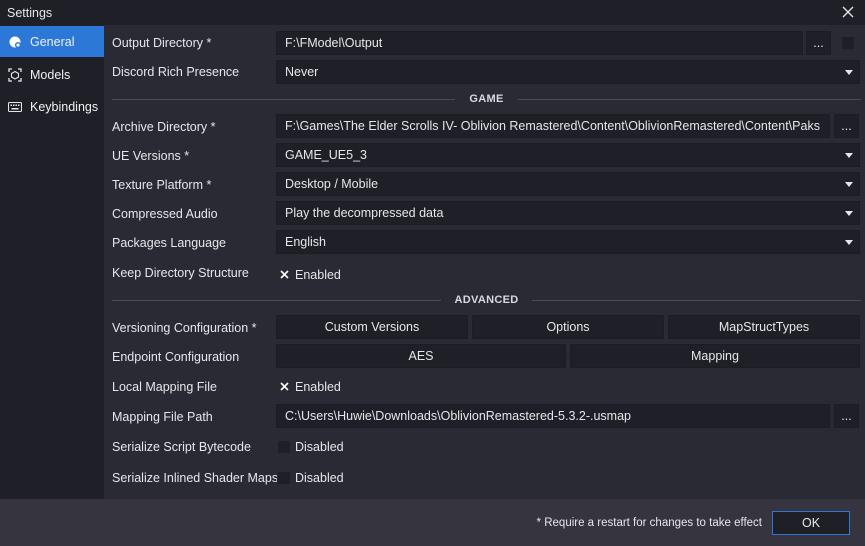  What do you see at coordinates (568, 155) in the screenshot?
I see `ue-versions-select: GAME_UE5_3` at bounding box center [568, 155].